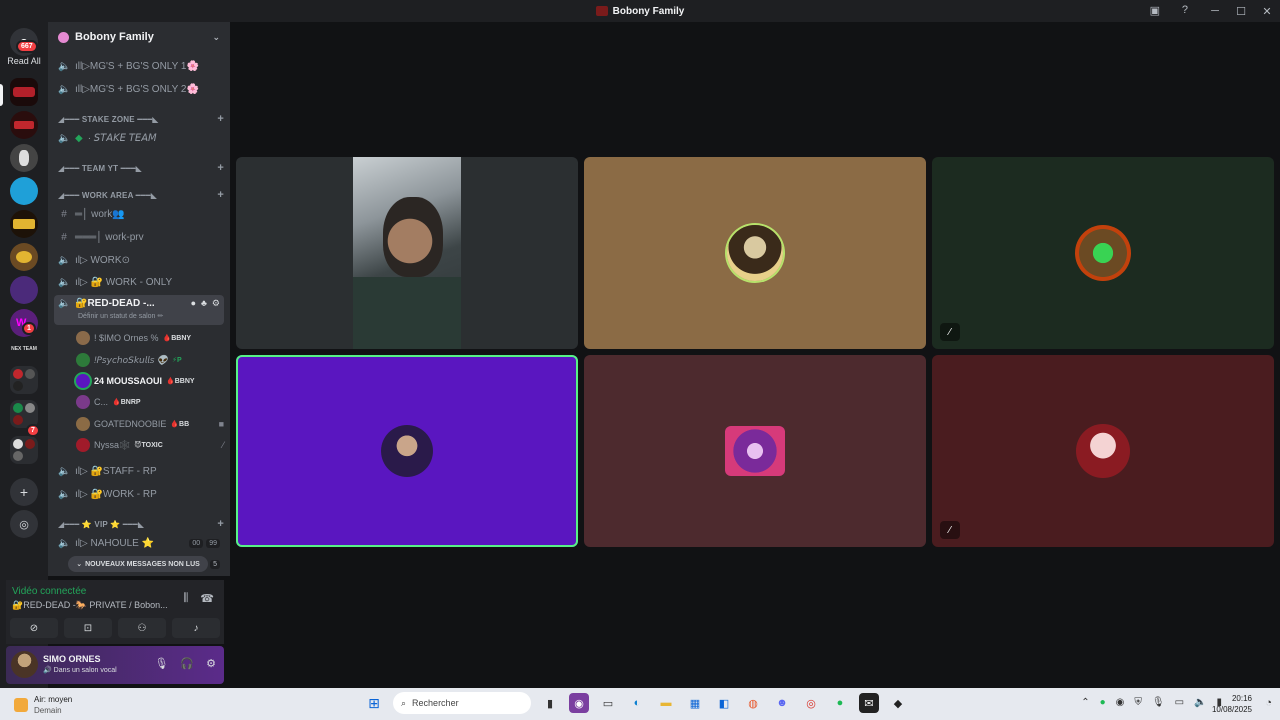  What do you see at coordinates (1085, 702) in the screenshot?
I see `chevron-up-icon: ⌃` at bounding box center [1085, 702].